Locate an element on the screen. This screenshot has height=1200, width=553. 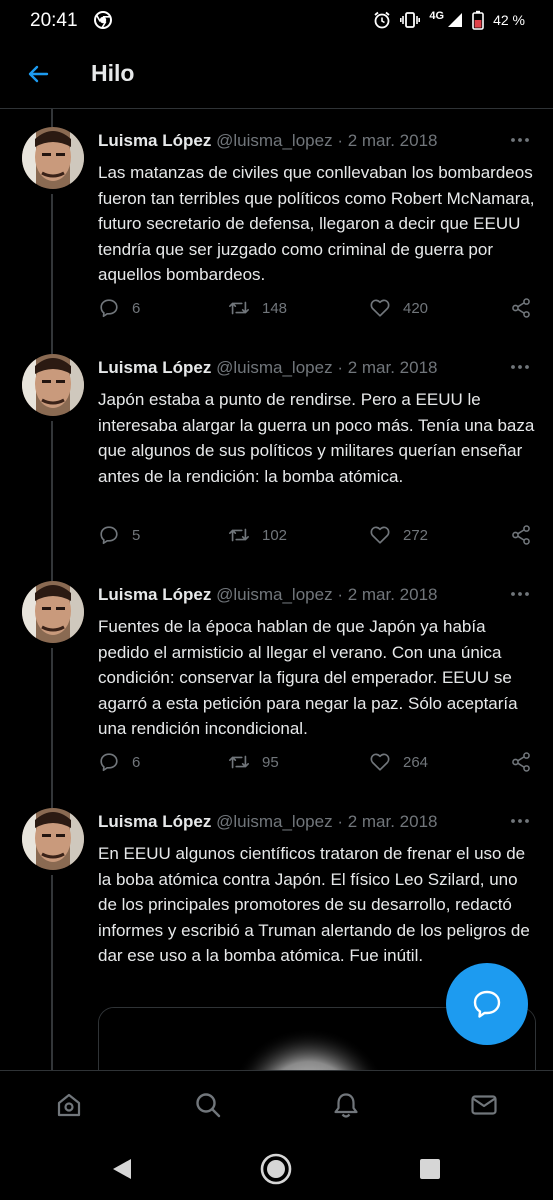
retweet-button: 95 is located at coordinates (253, 762).